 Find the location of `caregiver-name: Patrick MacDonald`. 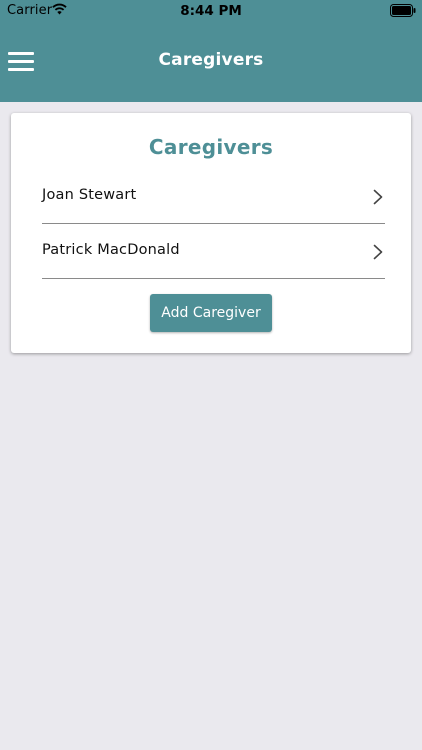

caregiver-name: Patrick MacDonald is located at coordinates (111, 250).